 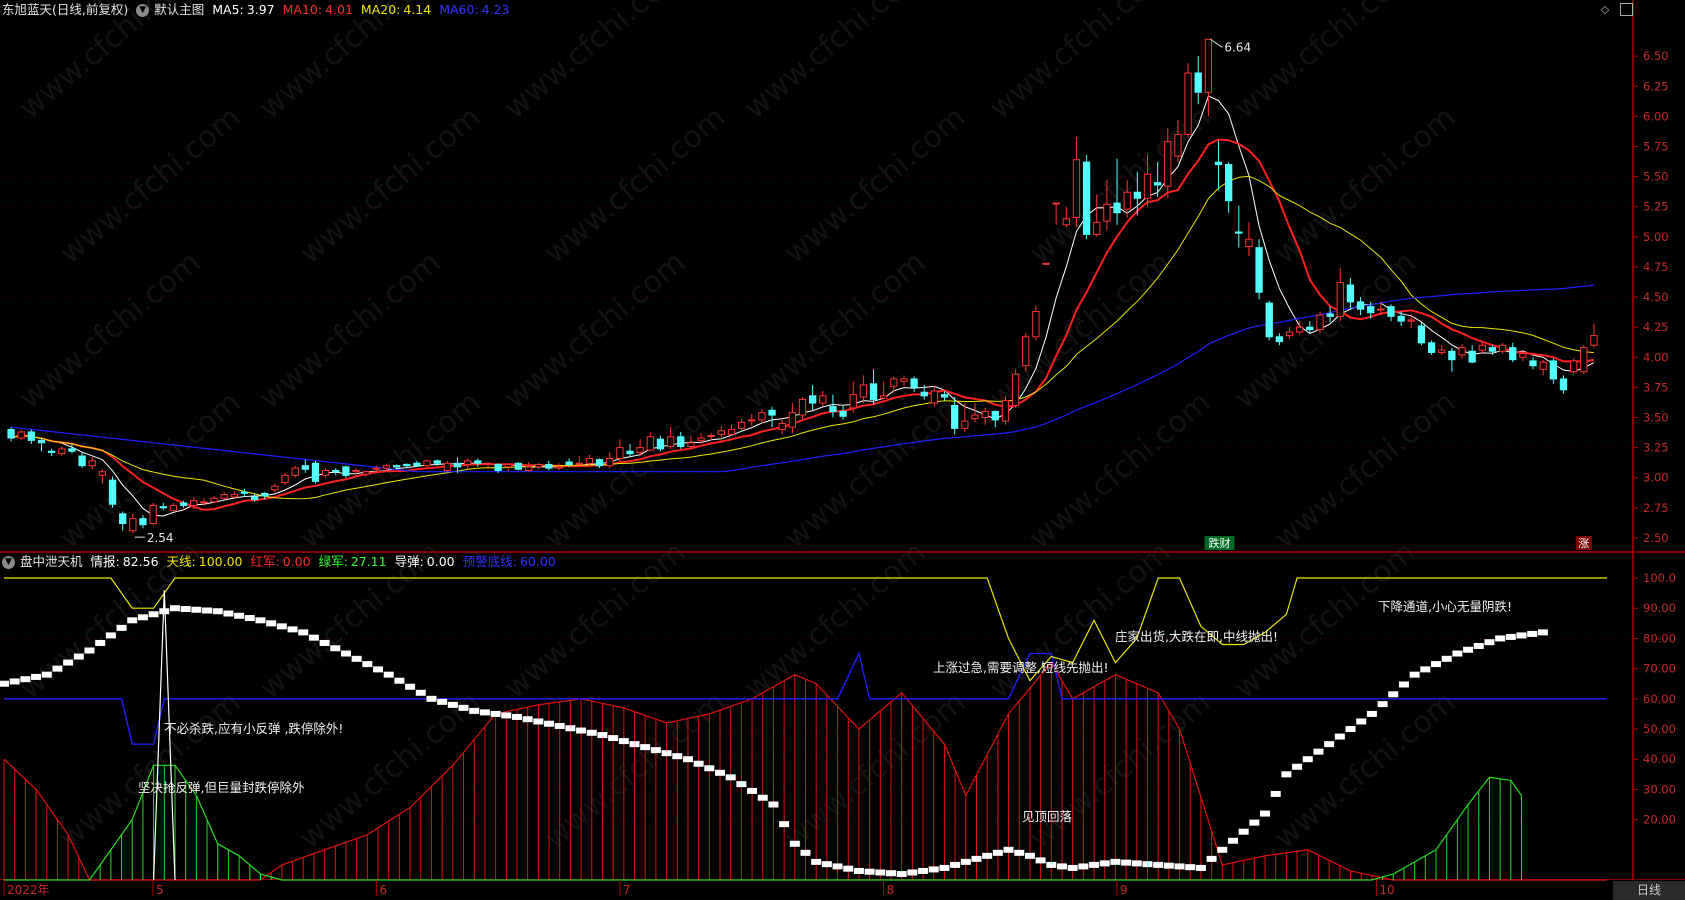 What do you see at coordinates (253, 728) in the screenshot?
I see `signal-label: 不必杀跌,应有小反弹 ,跌停除外!` at bounding box center [253, 728].